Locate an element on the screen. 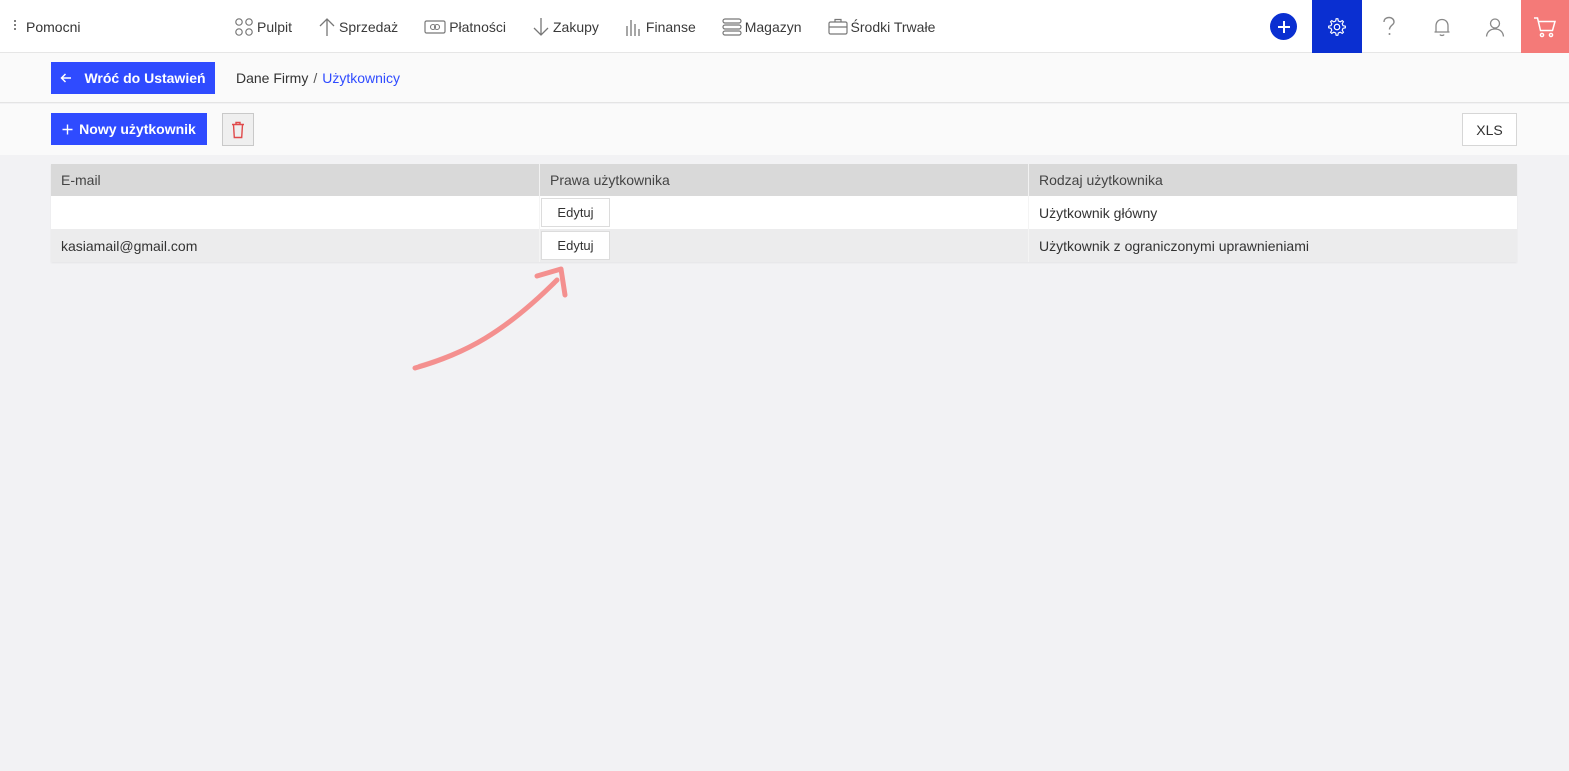  grid-circles-icon is located at coordinates (244, 26).